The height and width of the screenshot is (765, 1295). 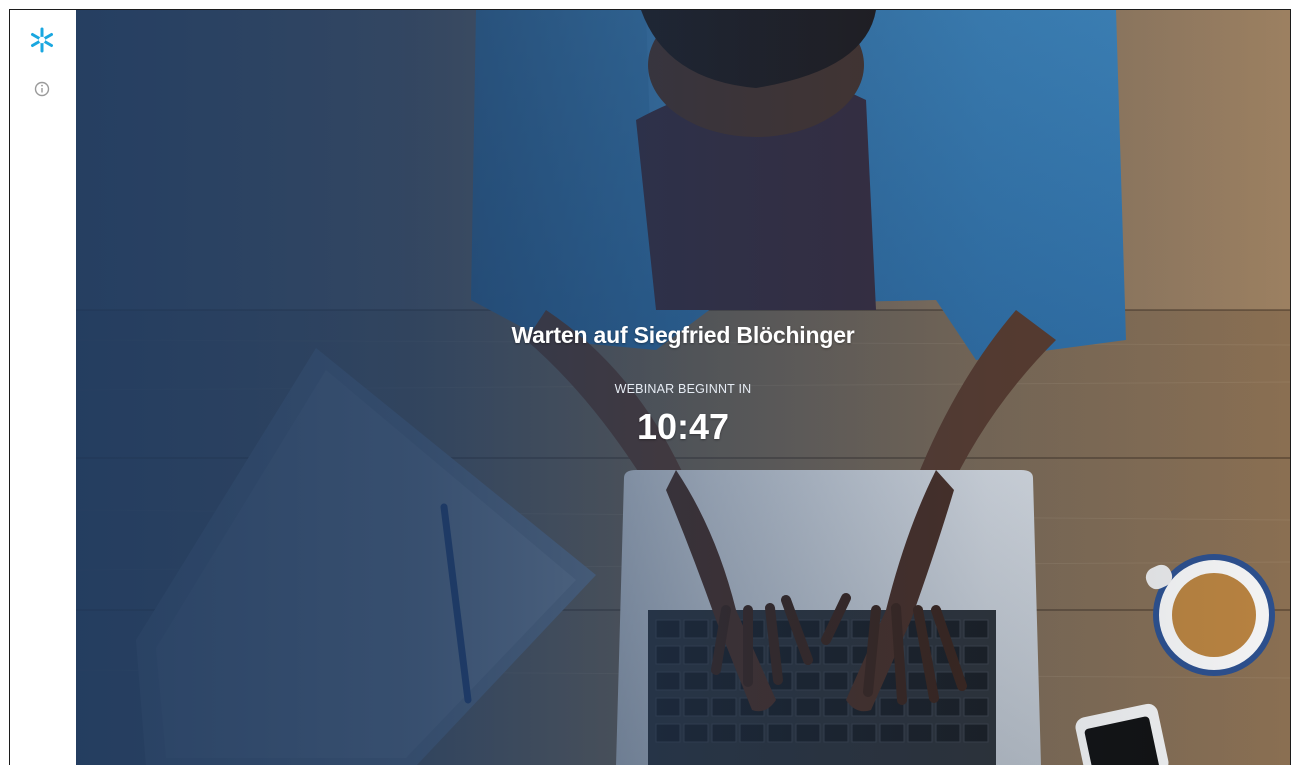 What do you see at coordinates (42, 40) in the screenshot?
I see `snowflake-icon` at bounding box center [42, 40].